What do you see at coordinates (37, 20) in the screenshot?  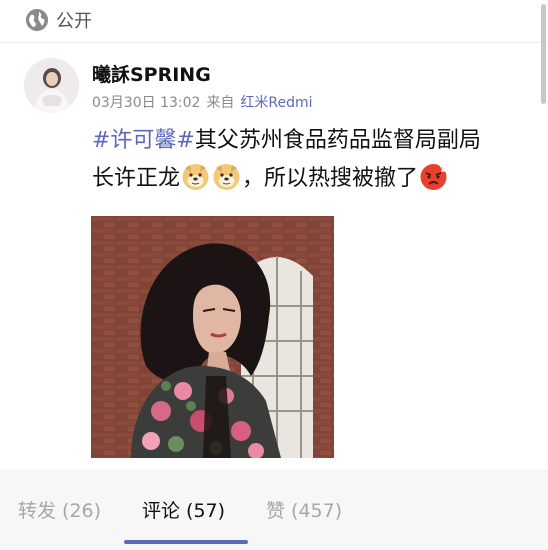 I see `globe-icon` at bounding box center [37, 20].